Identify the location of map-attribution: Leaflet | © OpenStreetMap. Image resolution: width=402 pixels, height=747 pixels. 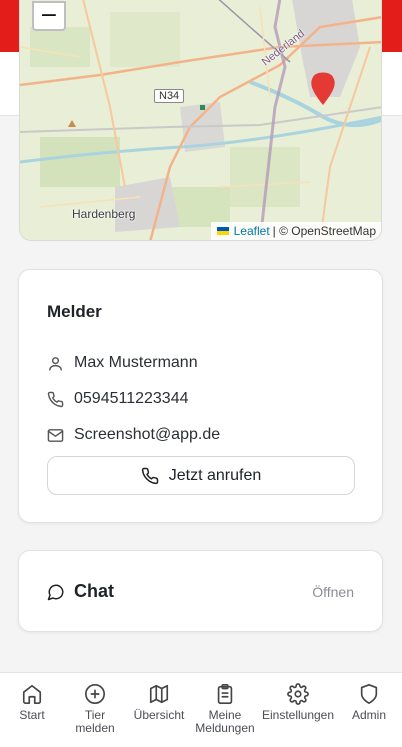
(295, 231).